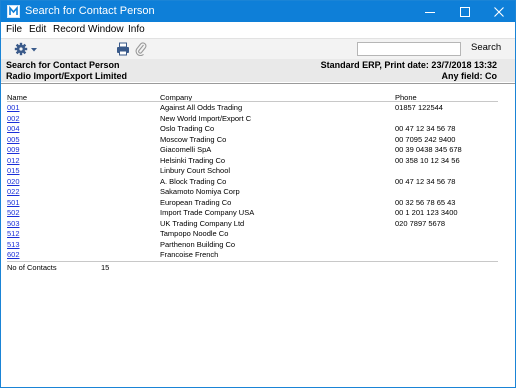 The image size is (516, 388). I want to click on company-cell: Tampopo Noodle Co, so click(194, 233).